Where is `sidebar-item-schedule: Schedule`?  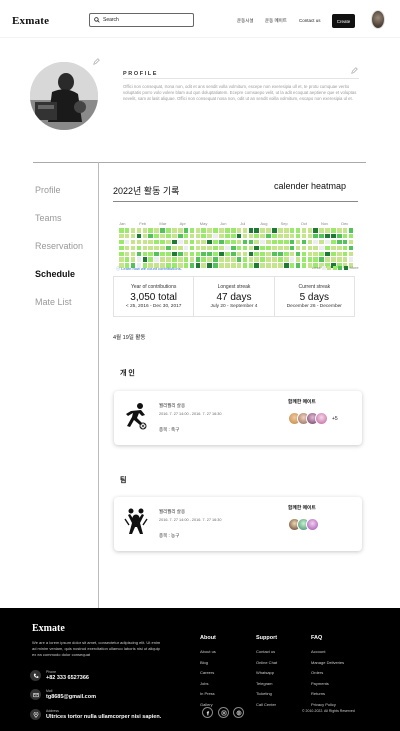 sidebar-item-schedule: Schedule is located at coordinates (55, 274).